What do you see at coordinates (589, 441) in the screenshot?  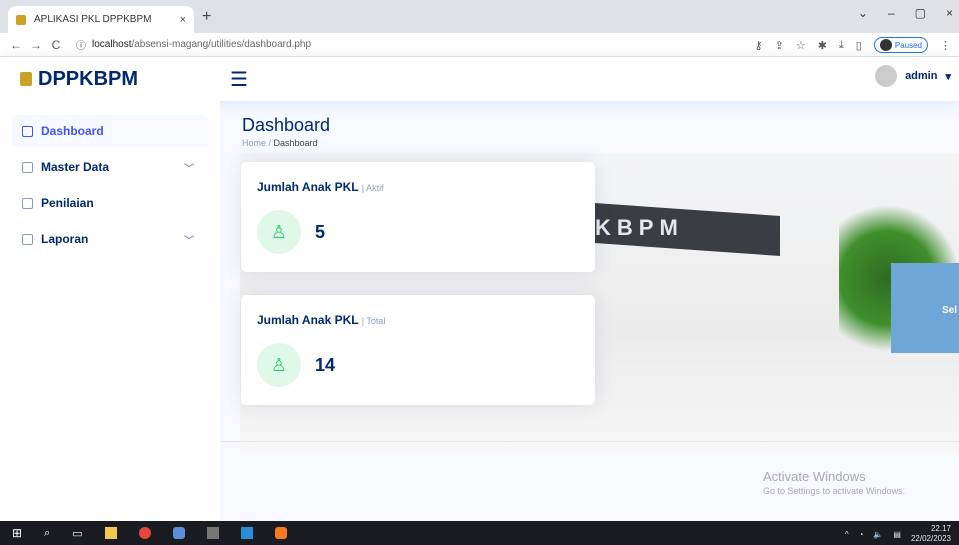 I see `footer-divider` at bounding box center [589, 441].